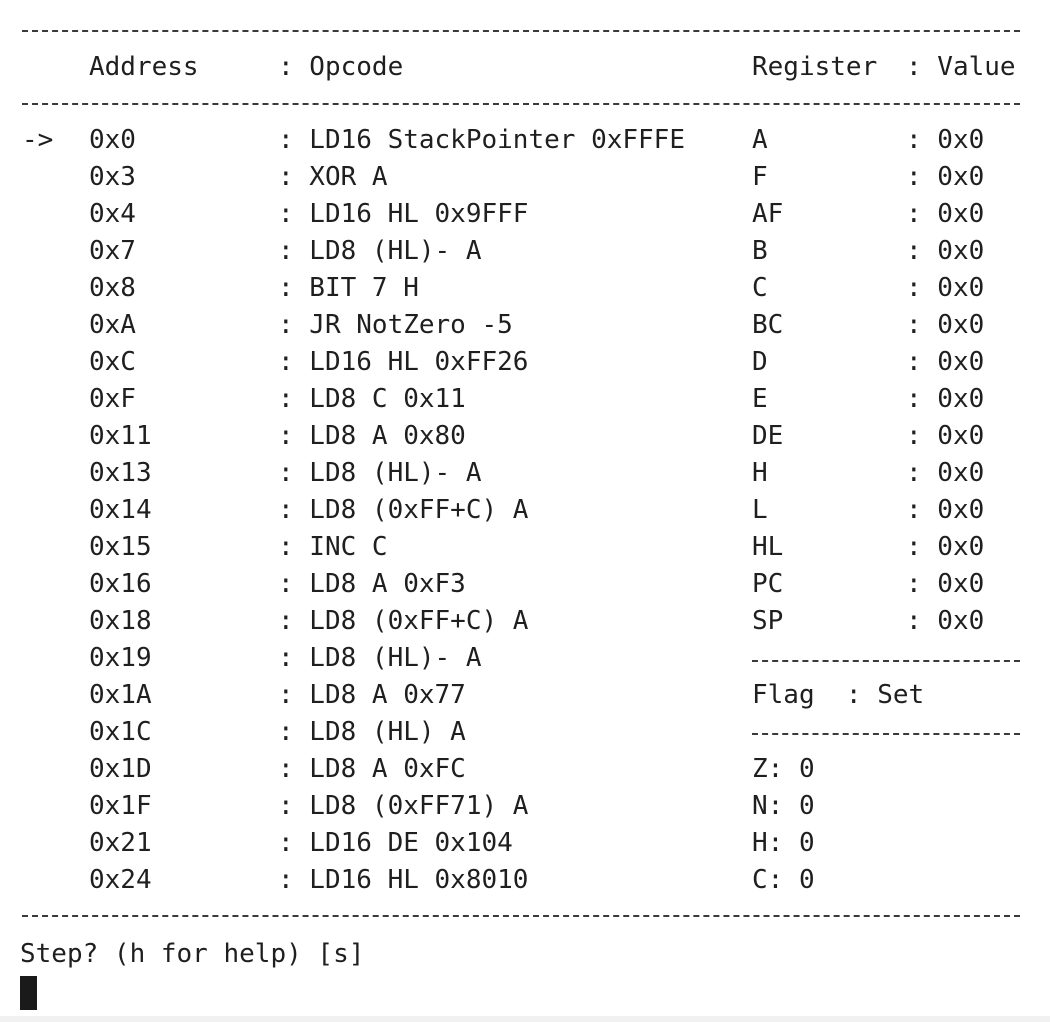 The height and width of the screenshot is (1022, 1050). I want to click on flag-value: C: 0, so click(783, 880).